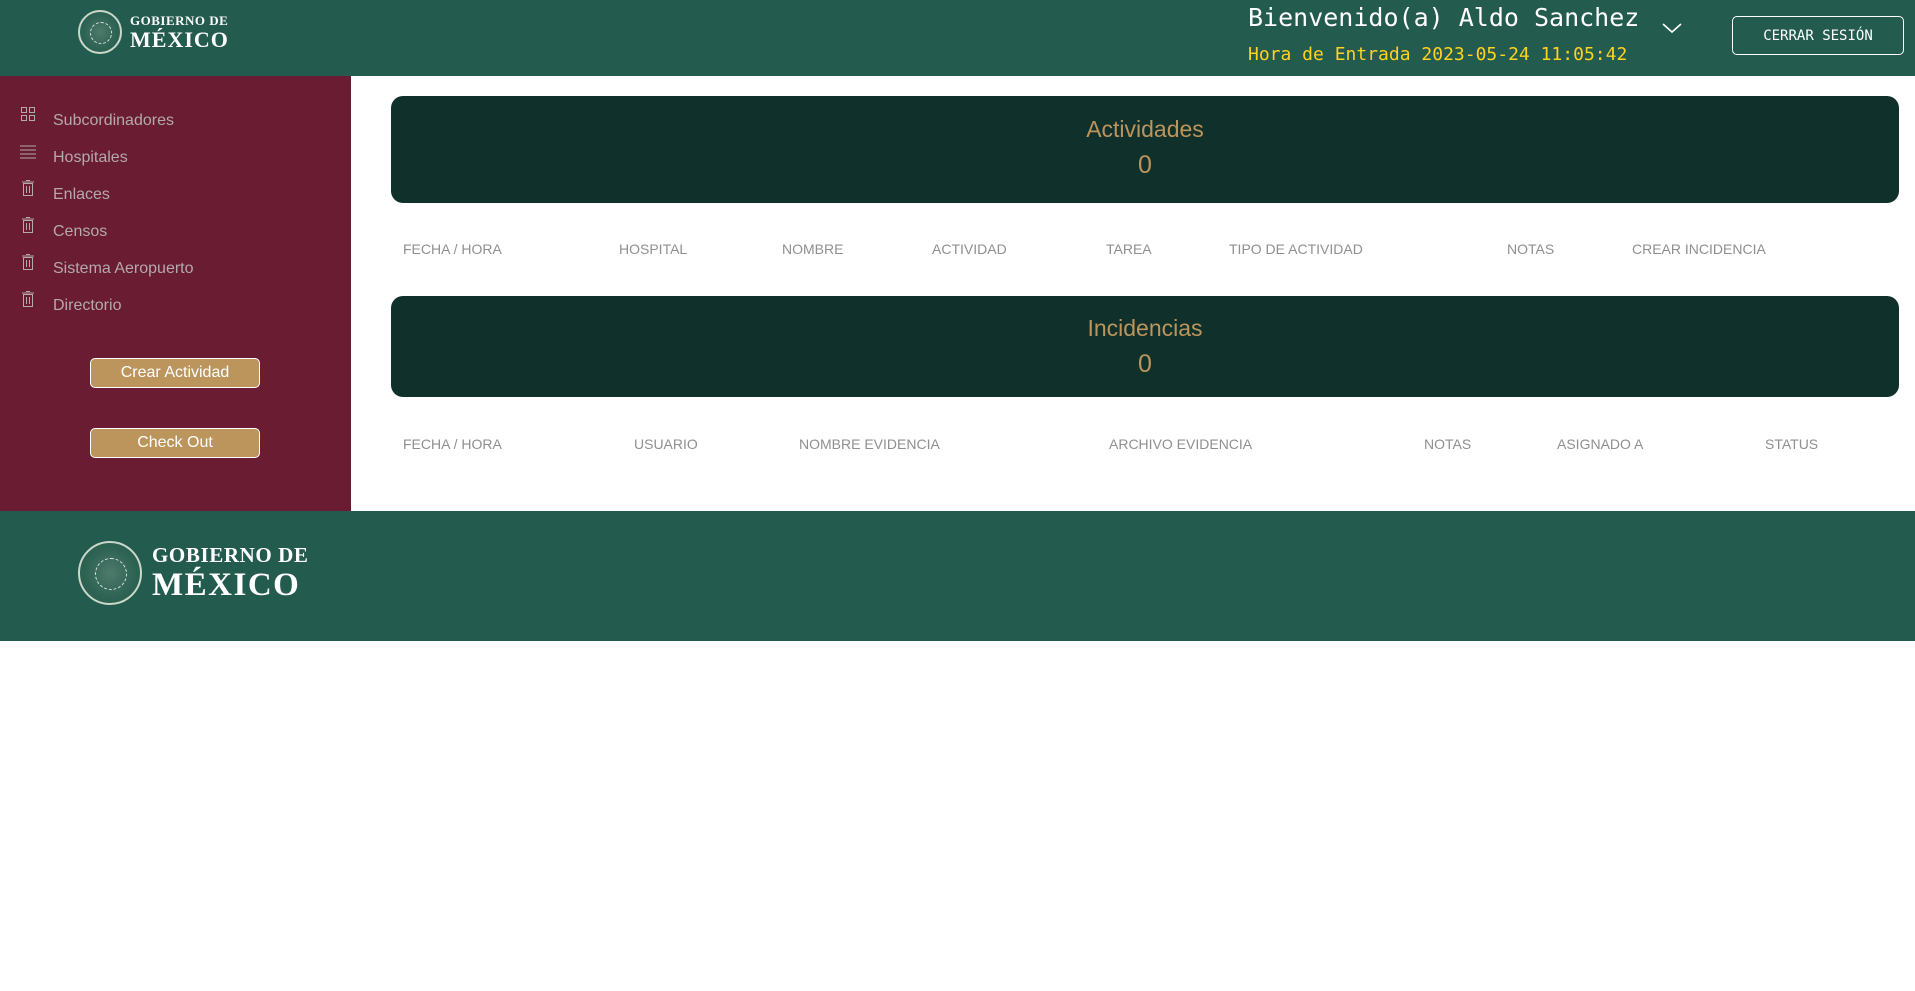 The width and height of the screenshot is (1915, 991). I want to click on logout-button: CERRAR SESIÓN, so click(1818, 35).